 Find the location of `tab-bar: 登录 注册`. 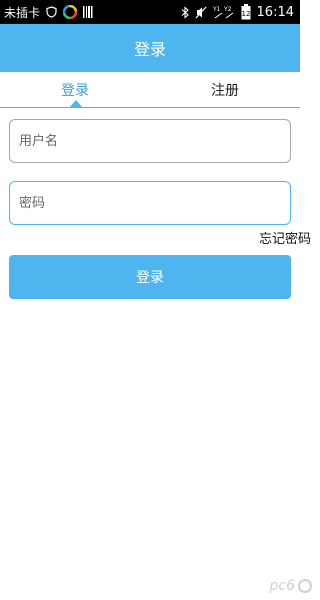

tab-bar: 登录 注册 is located at coordinates (150, 90).